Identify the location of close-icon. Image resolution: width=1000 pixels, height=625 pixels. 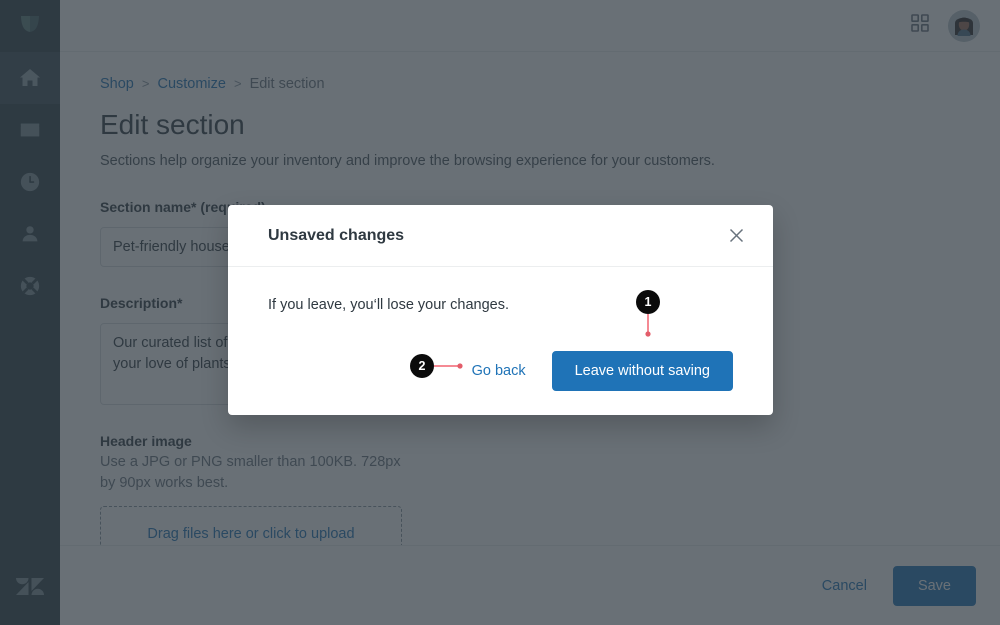
(736, 236).